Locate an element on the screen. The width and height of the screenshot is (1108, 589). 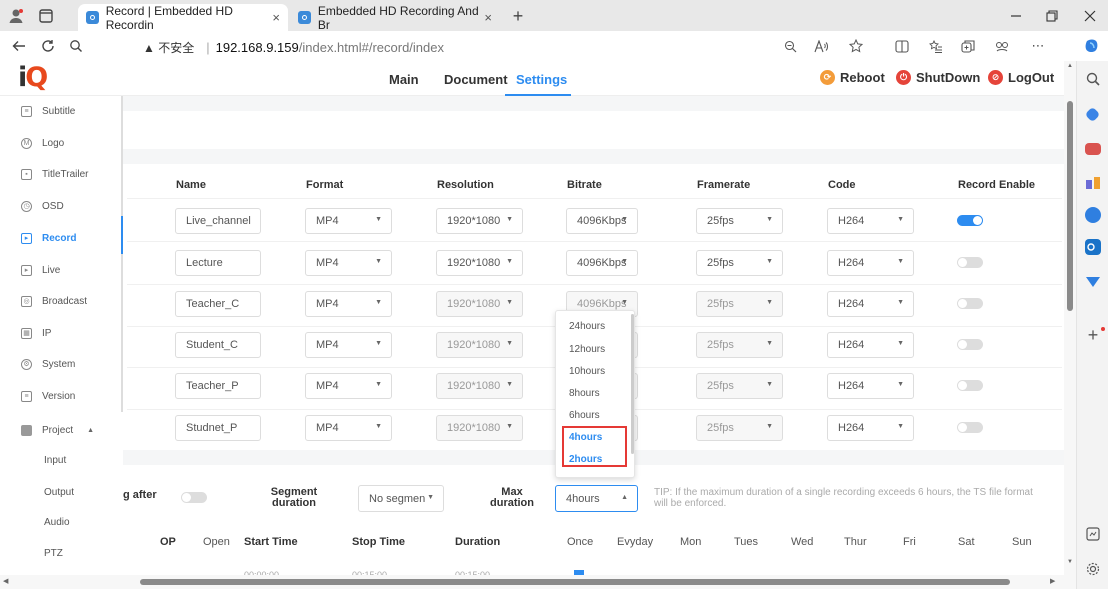
sidebar-item-version: ≡ Version is located at coordinates (61, 396).